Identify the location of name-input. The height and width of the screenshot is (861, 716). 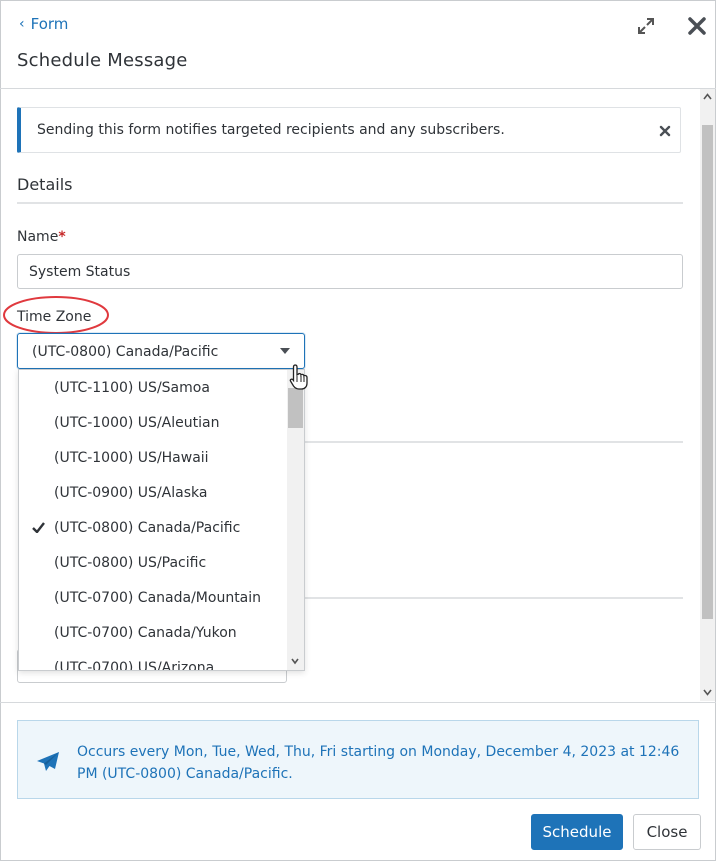
(350, 271).